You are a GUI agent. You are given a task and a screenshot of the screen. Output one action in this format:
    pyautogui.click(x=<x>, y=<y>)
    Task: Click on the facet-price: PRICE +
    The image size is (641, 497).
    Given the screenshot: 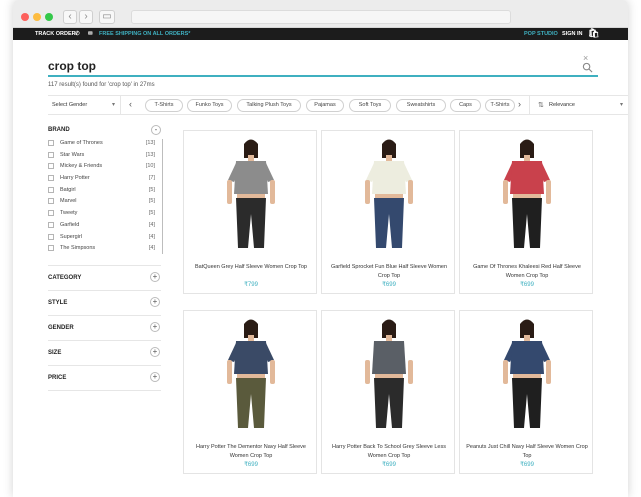 What is the action you would take?
    pyautogui.click(x=104, y=377)
    